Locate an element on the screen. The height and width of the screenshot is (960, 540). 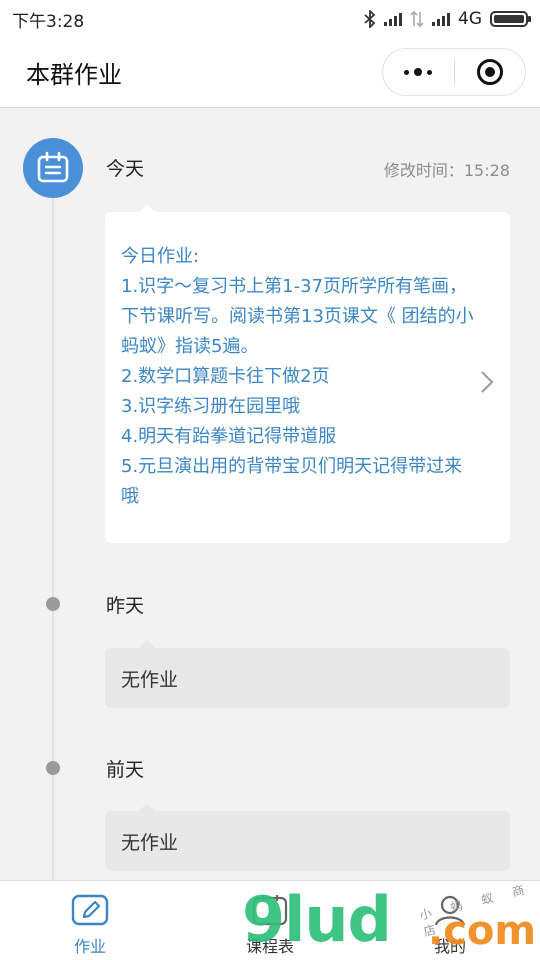
status-time: 下午3:28 is located at coordinates (48, 21).